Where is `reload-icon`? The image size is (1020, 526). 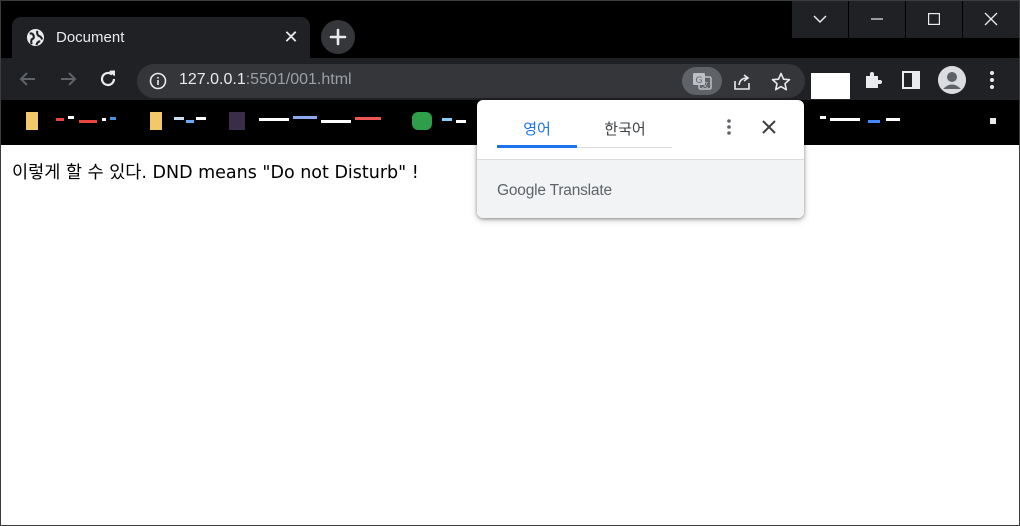
reload-icon is located at coordinates (108, 79).